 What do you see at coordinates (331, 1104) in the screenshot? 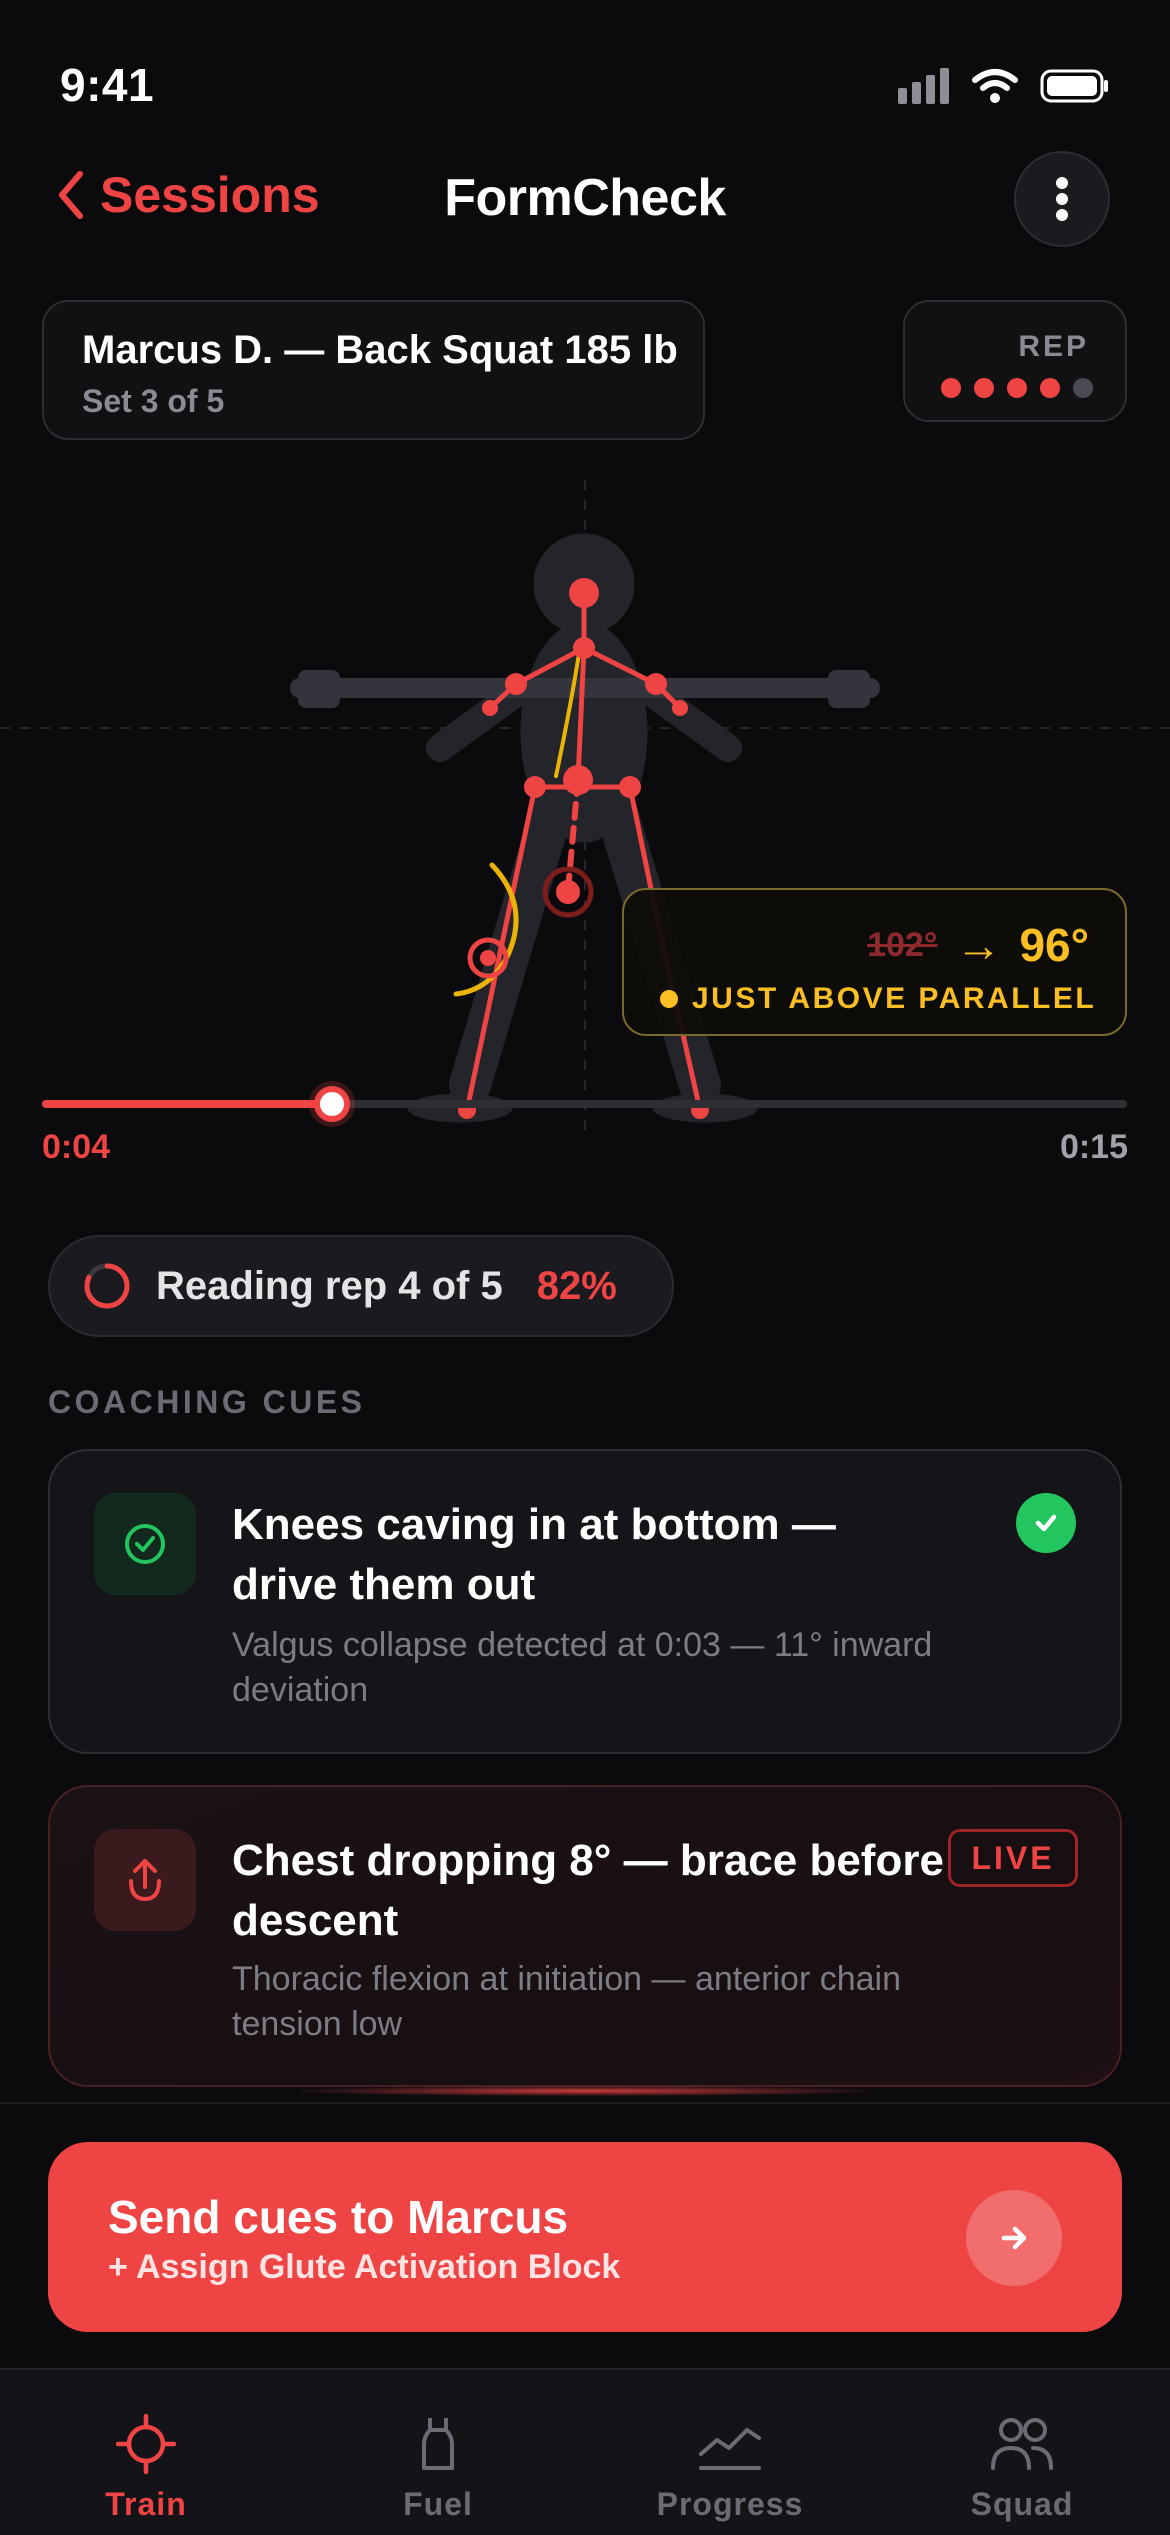
I see `playback-scrubber-handle` at bounding box center [331, 1104].